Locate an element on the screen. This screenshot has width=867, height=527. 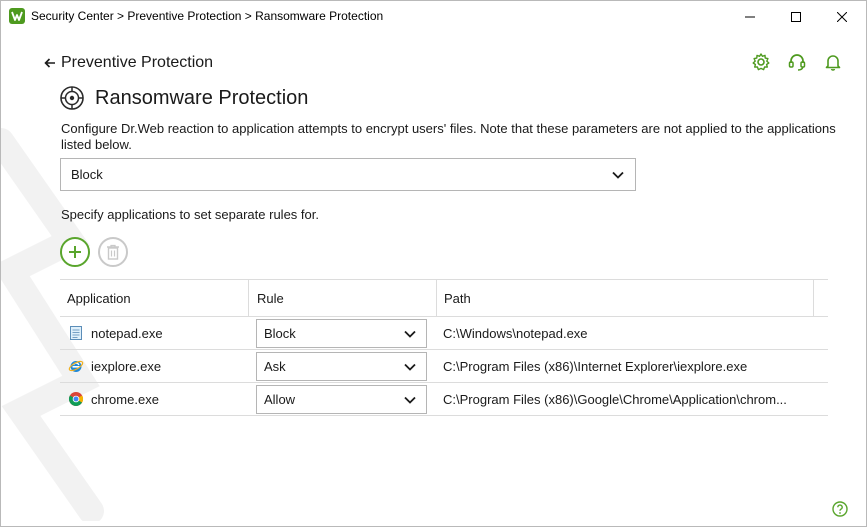
application-cell: iexplore.exe is located at coordinates (114, 366).